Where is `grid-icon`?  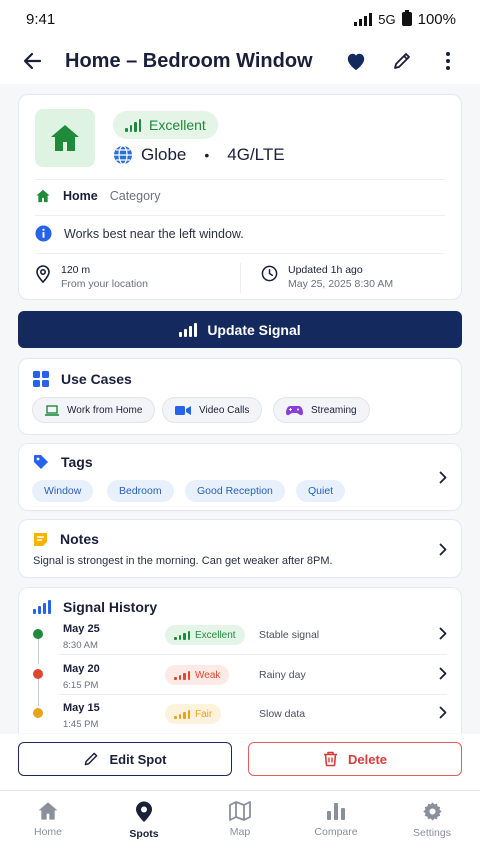 grid-icon is located at coordinates (41, 379).